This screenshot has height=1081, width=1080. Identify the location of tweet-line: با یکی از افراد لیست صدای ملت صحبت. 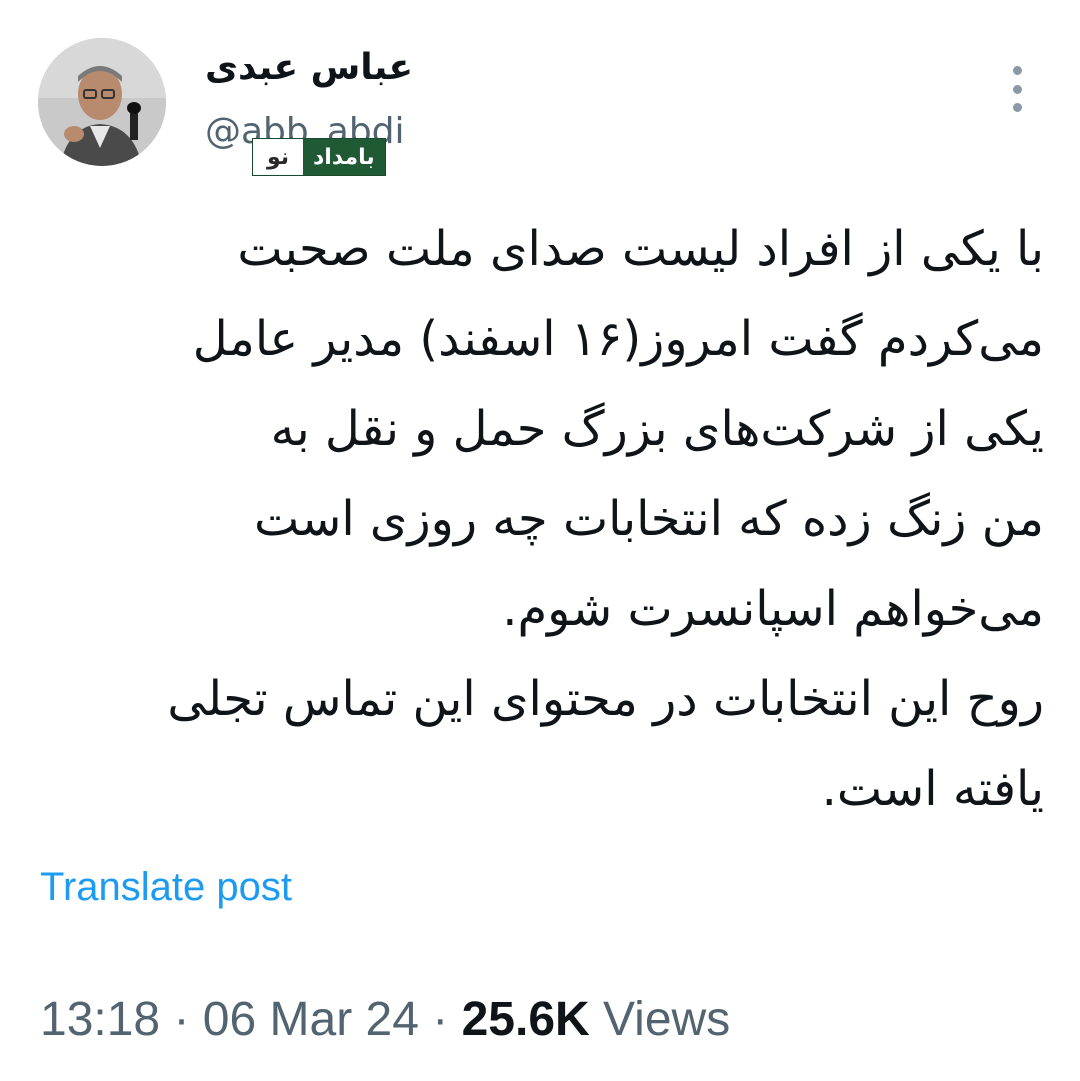
(640, 249).